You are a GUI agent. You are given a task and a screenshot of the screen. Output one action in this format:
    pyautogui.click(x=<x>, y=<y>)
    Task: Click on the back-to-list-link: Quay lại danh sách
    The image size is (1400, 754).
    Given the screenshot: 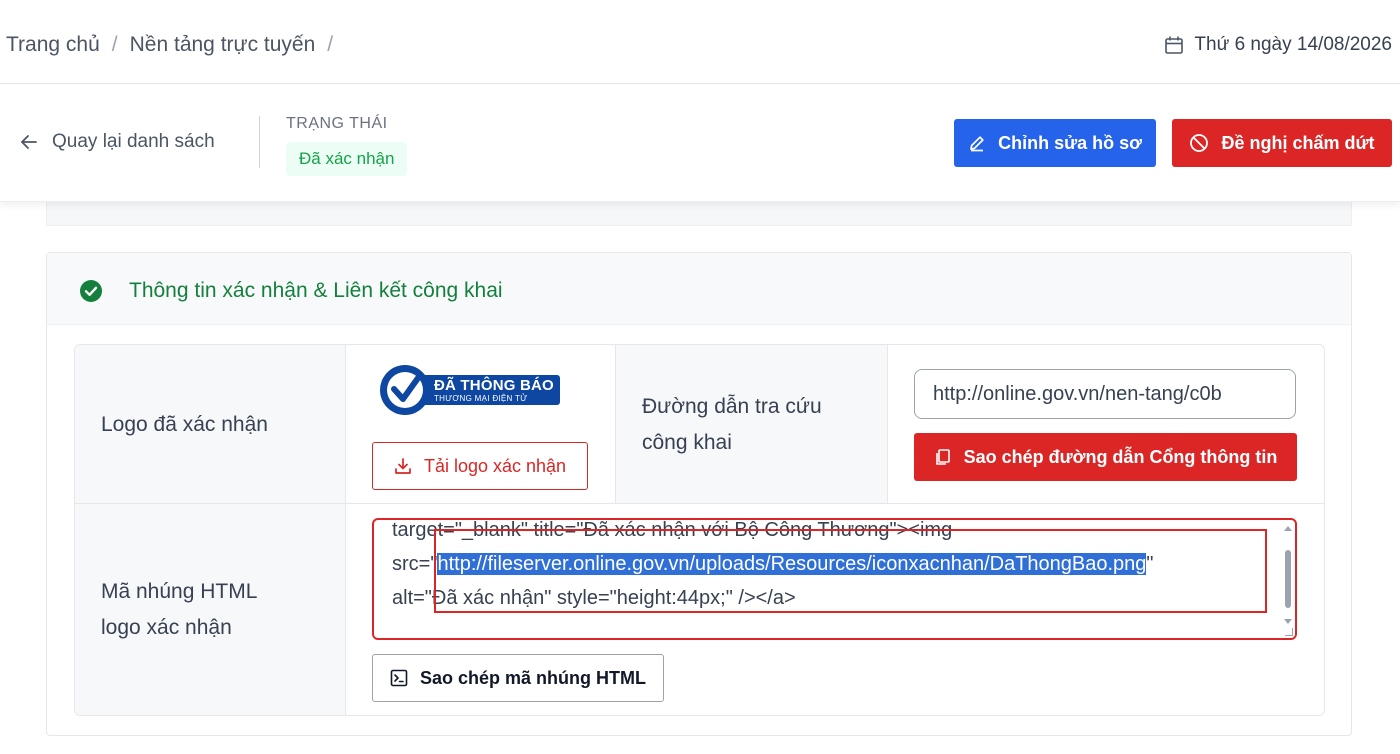 What is the action you would take?
    pyautogui.click(x=117, y=142)
    